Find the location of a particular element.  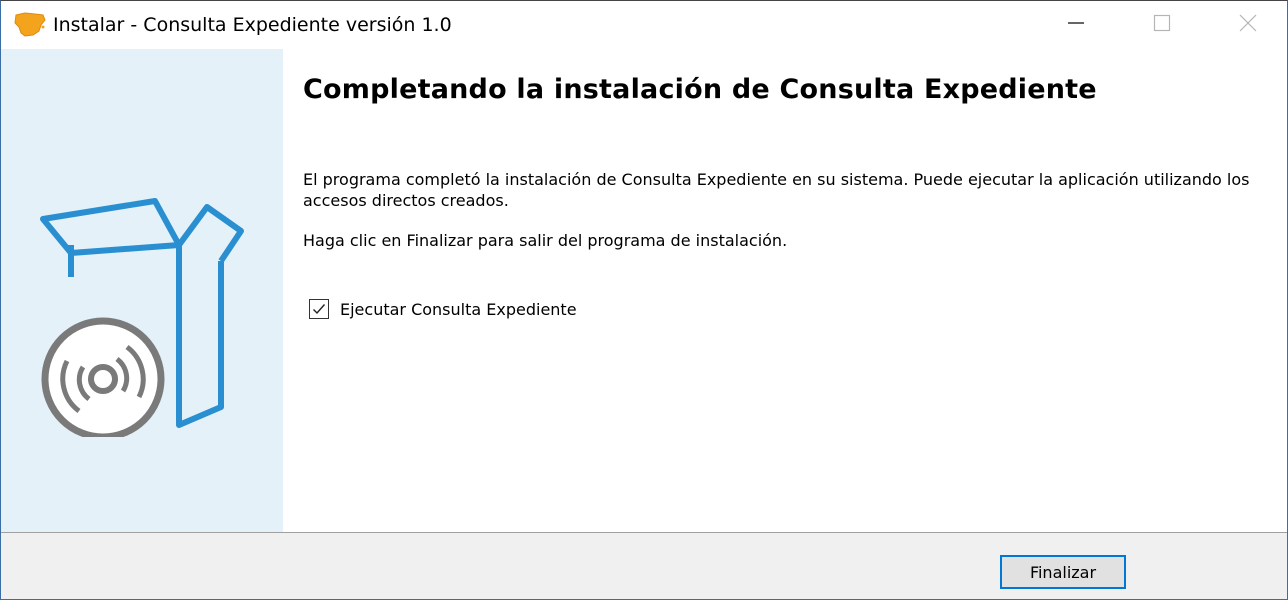

minimize-button is located at coordinates (1076, 25).